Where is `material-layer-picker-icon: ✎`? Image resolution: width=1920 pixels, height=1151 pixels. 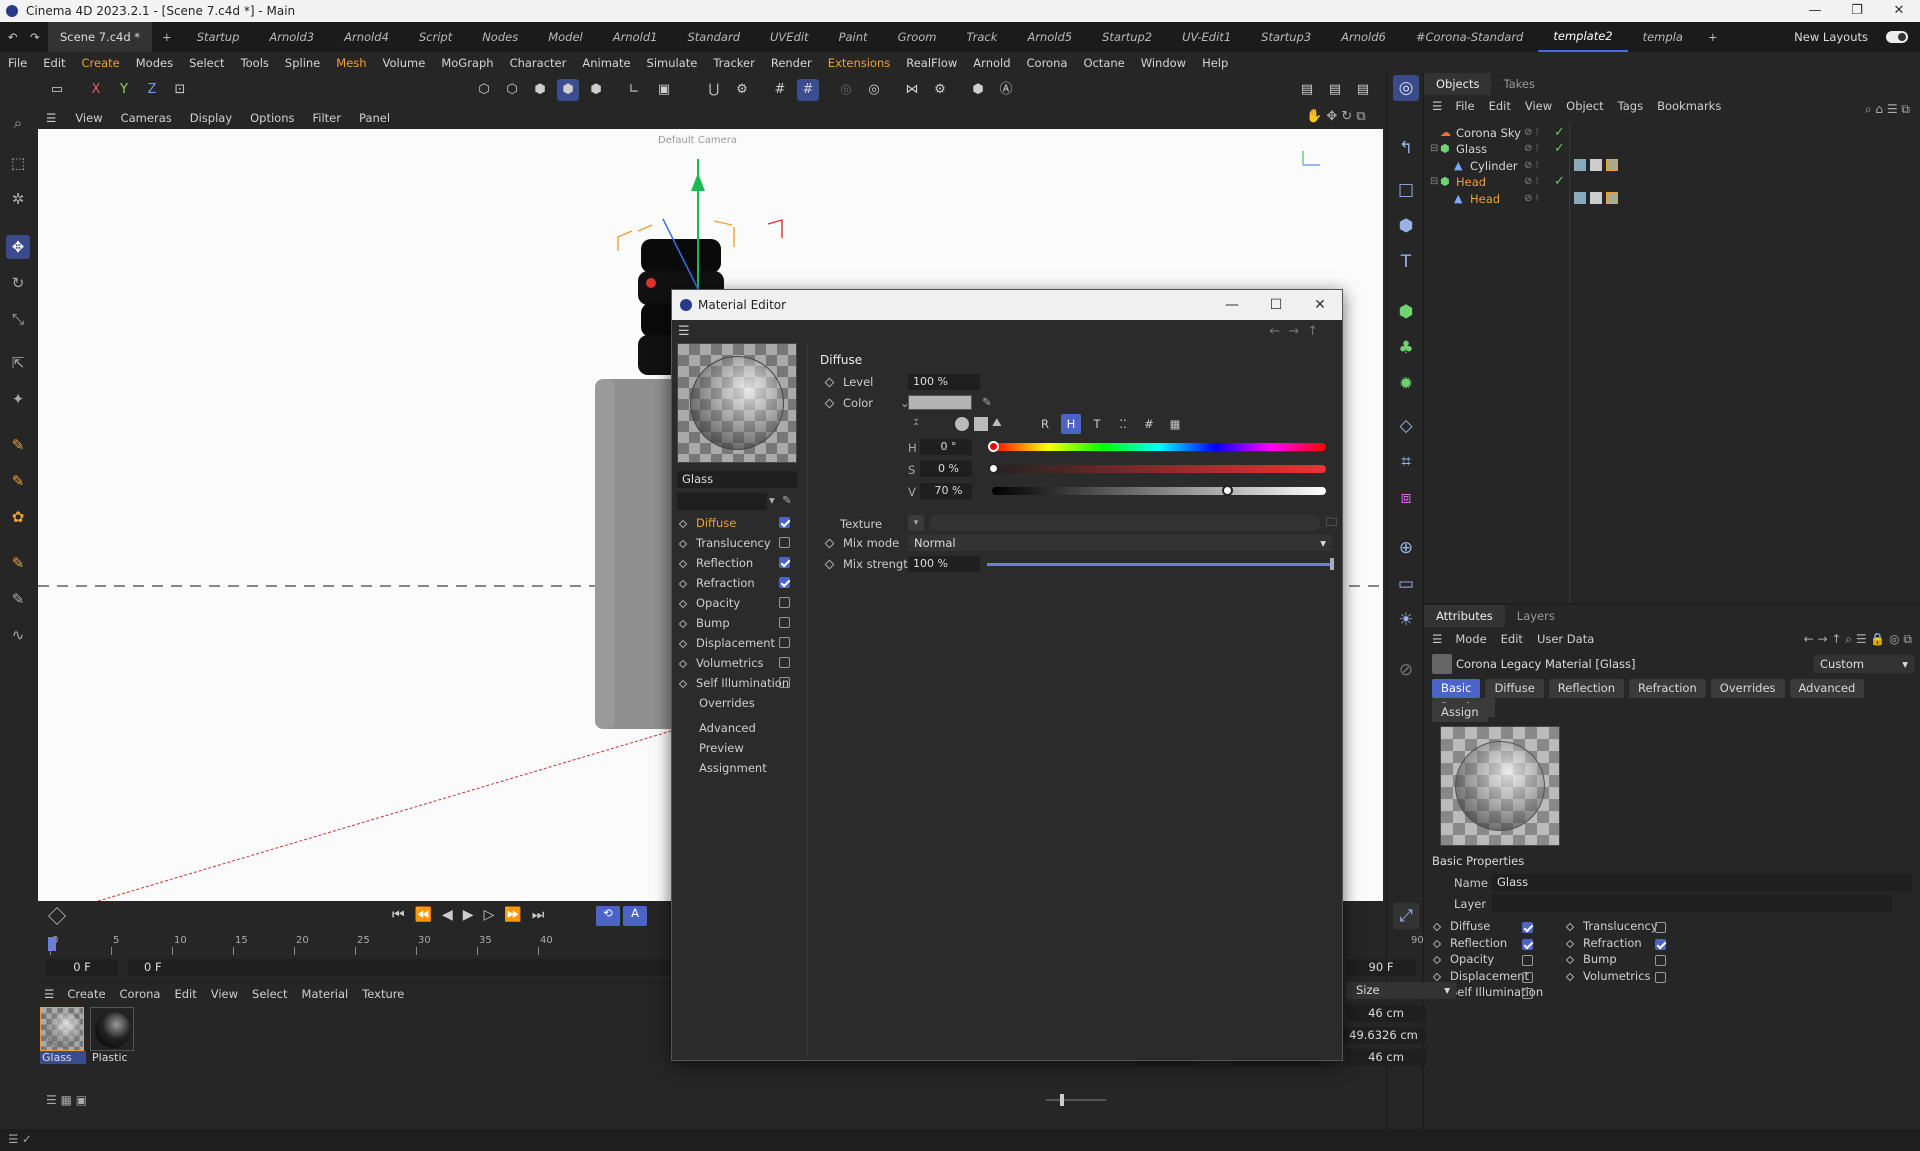 material-layer-picker-icon: ✎ is located at coordinates (787, 500).